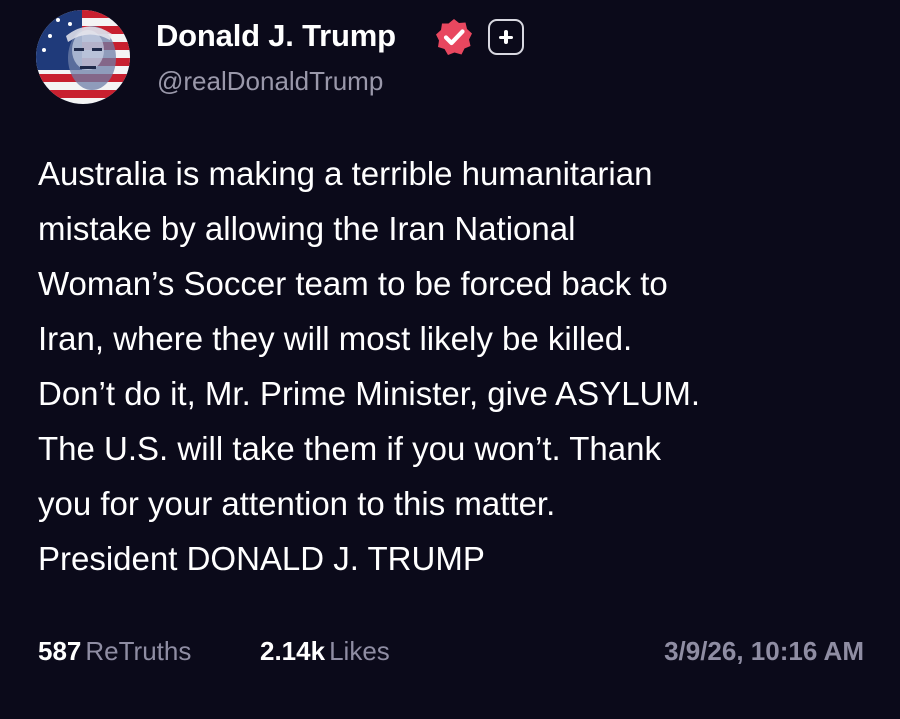 The height and width of the screenshot is (719, 900). Describe the element at coordinates (60, 651) in the screenshot. I see `retruths-count: 587` at that location.